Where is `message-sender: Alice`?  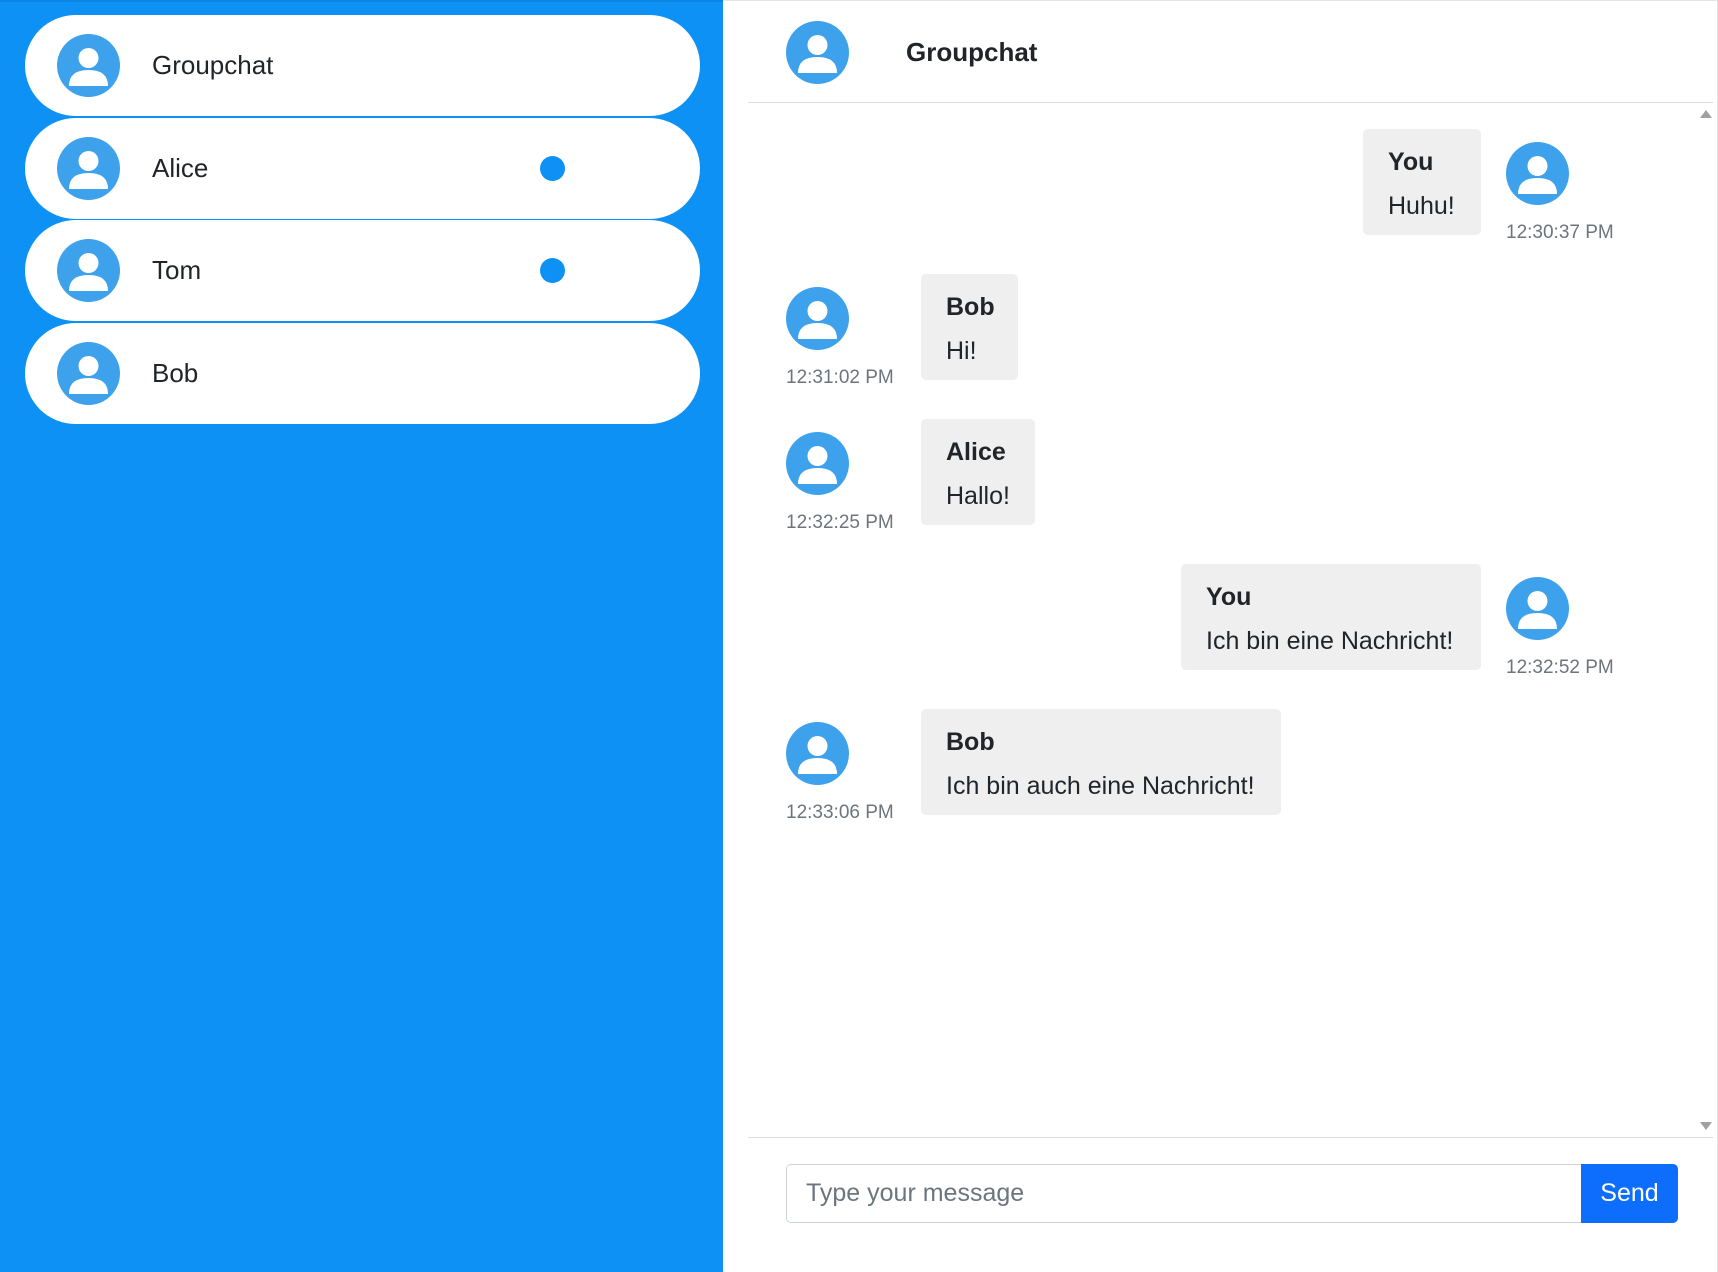
message-sender: Alice is located at coordinates (976, 452).